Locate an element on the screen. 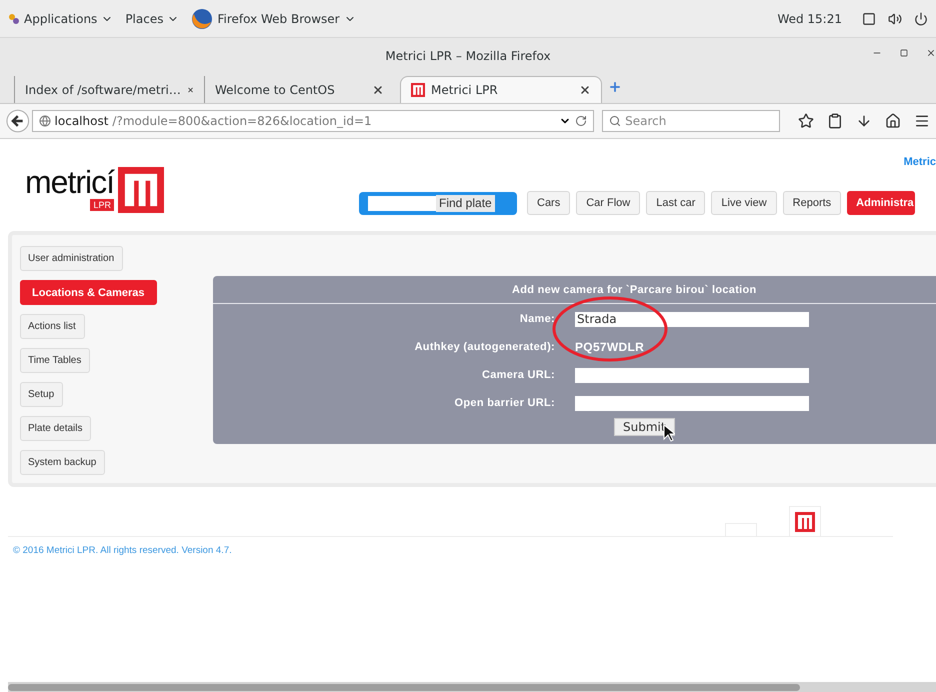 Image resolution: width=936 pixels, height=692 pixels. clipboard-icon is located at coordinates (834, 121).